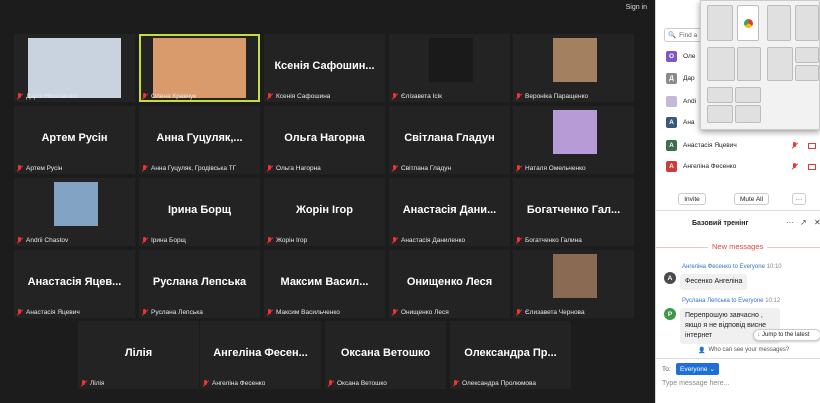 Image resolution: width=820 pixels, height=403 pixels. What do you see at coordinates (449, 140) in the screenshot?
I see `participant-tile: Світлана Гладун Світлана Гладун` at bounding box center [449, 140].